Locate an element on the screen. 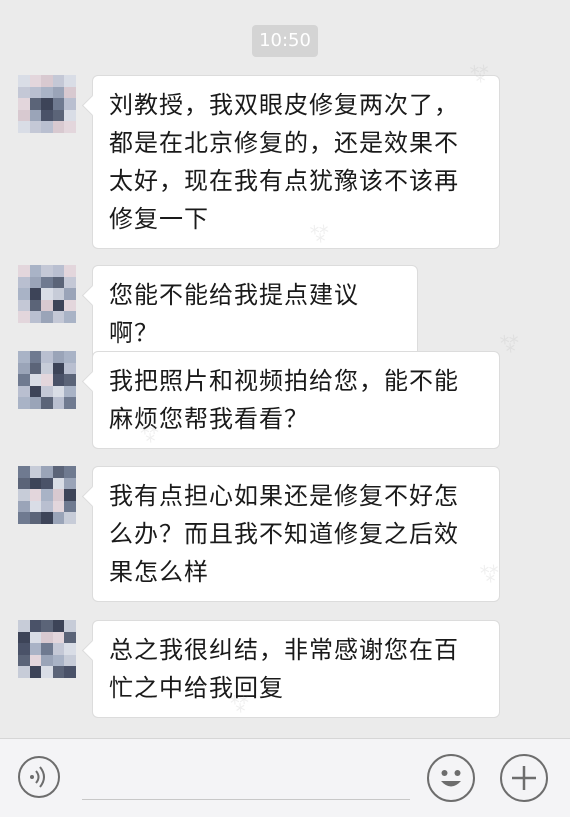  input-bar is located at coordinates (285, 777).